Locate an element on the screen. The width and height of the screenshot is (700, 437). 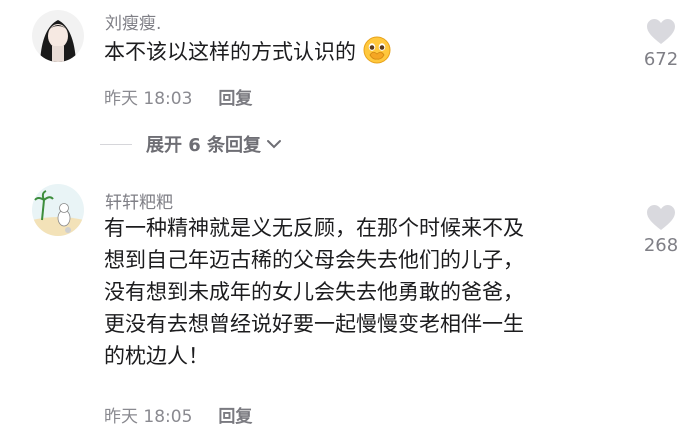
like-count: 268 is located at coordinates (661, 245).